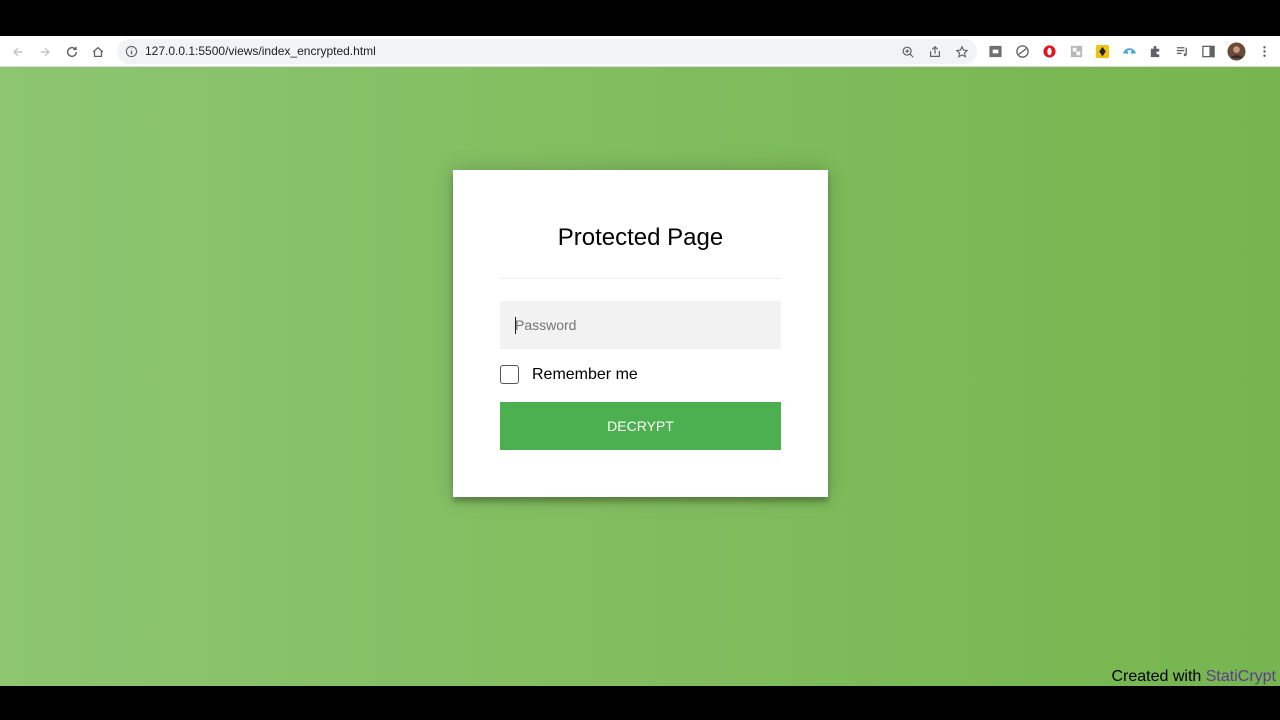  I want to click on page-title: Protected Page, so click(640, 237).